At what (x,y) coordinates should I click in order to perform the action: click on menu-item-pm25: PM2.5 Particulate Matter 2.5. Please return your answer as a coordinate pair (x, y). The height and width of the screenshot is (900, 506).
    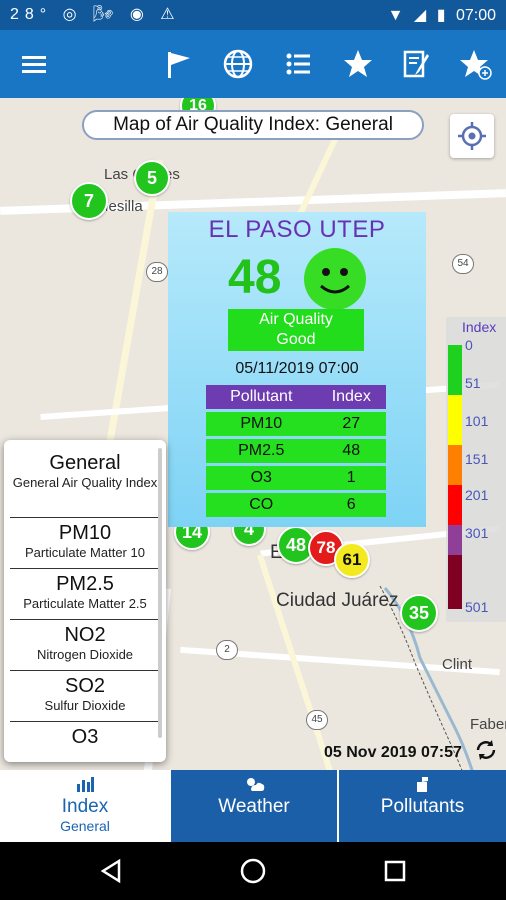
    Looking at the image, I should click on (85, 594).